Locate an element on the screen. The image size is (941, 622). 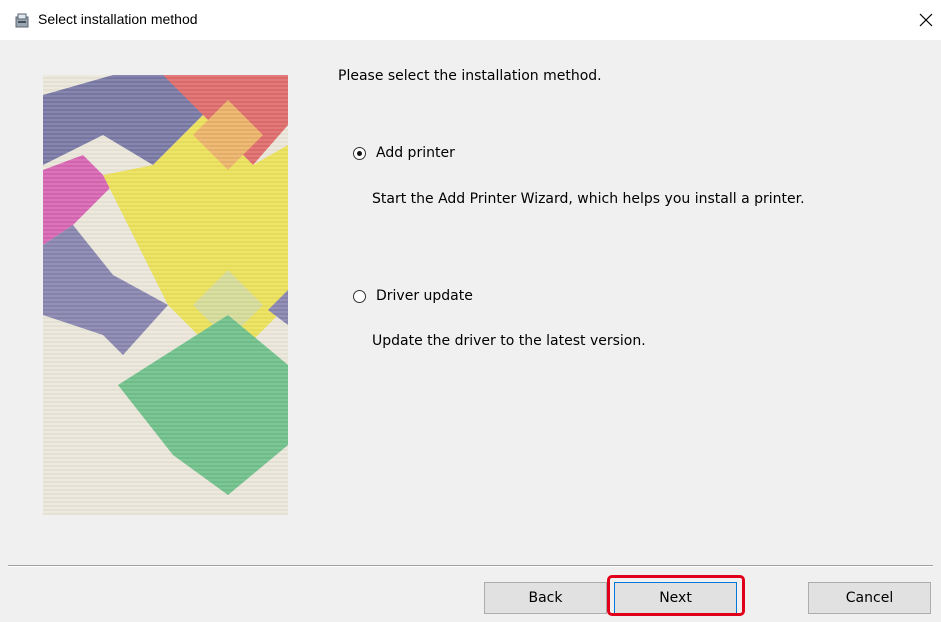
next-button: Next is located at coordinates (675, 598).